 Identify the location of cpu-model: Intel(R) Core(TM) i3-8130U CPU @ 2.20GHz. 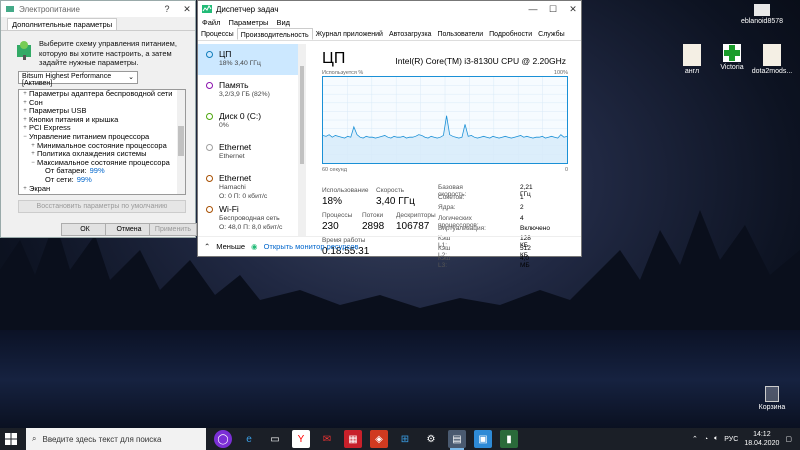
(480, 61).